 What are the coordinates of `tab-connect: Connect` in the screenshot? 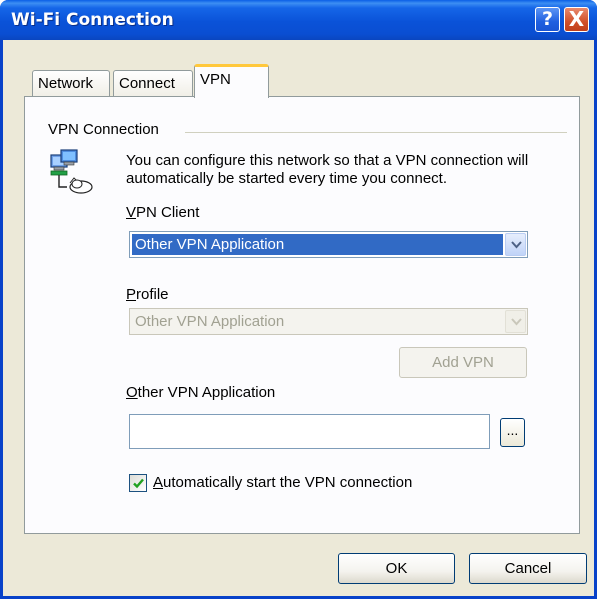 It's located at (153, 83).